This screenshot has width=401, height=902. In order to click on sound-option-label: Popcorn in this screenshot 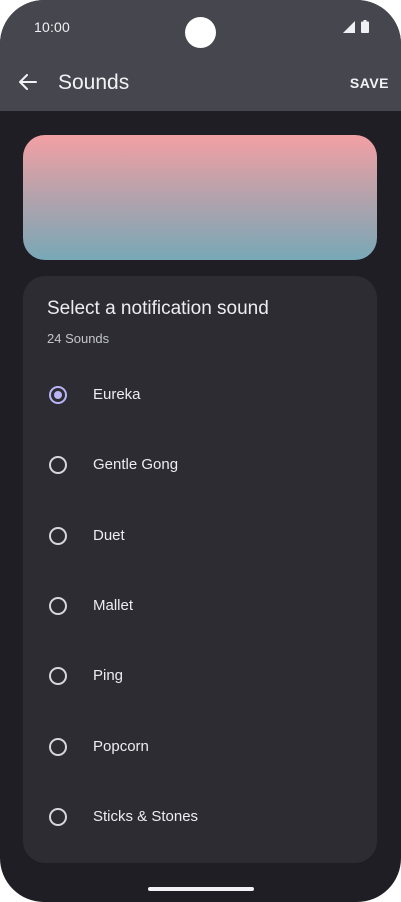, I will do `click(121, 746)`.